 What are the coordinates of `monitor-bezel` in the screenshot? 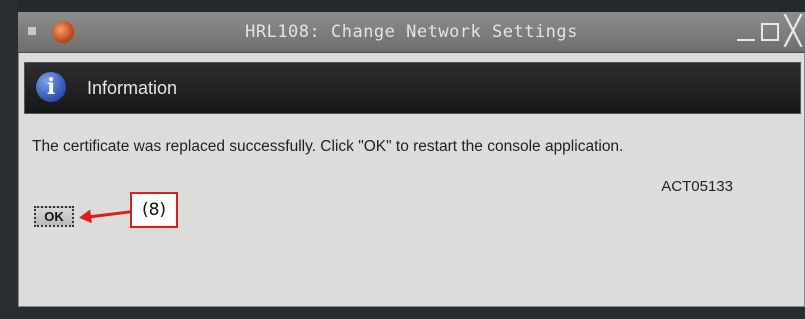 It's located at (9, 159).